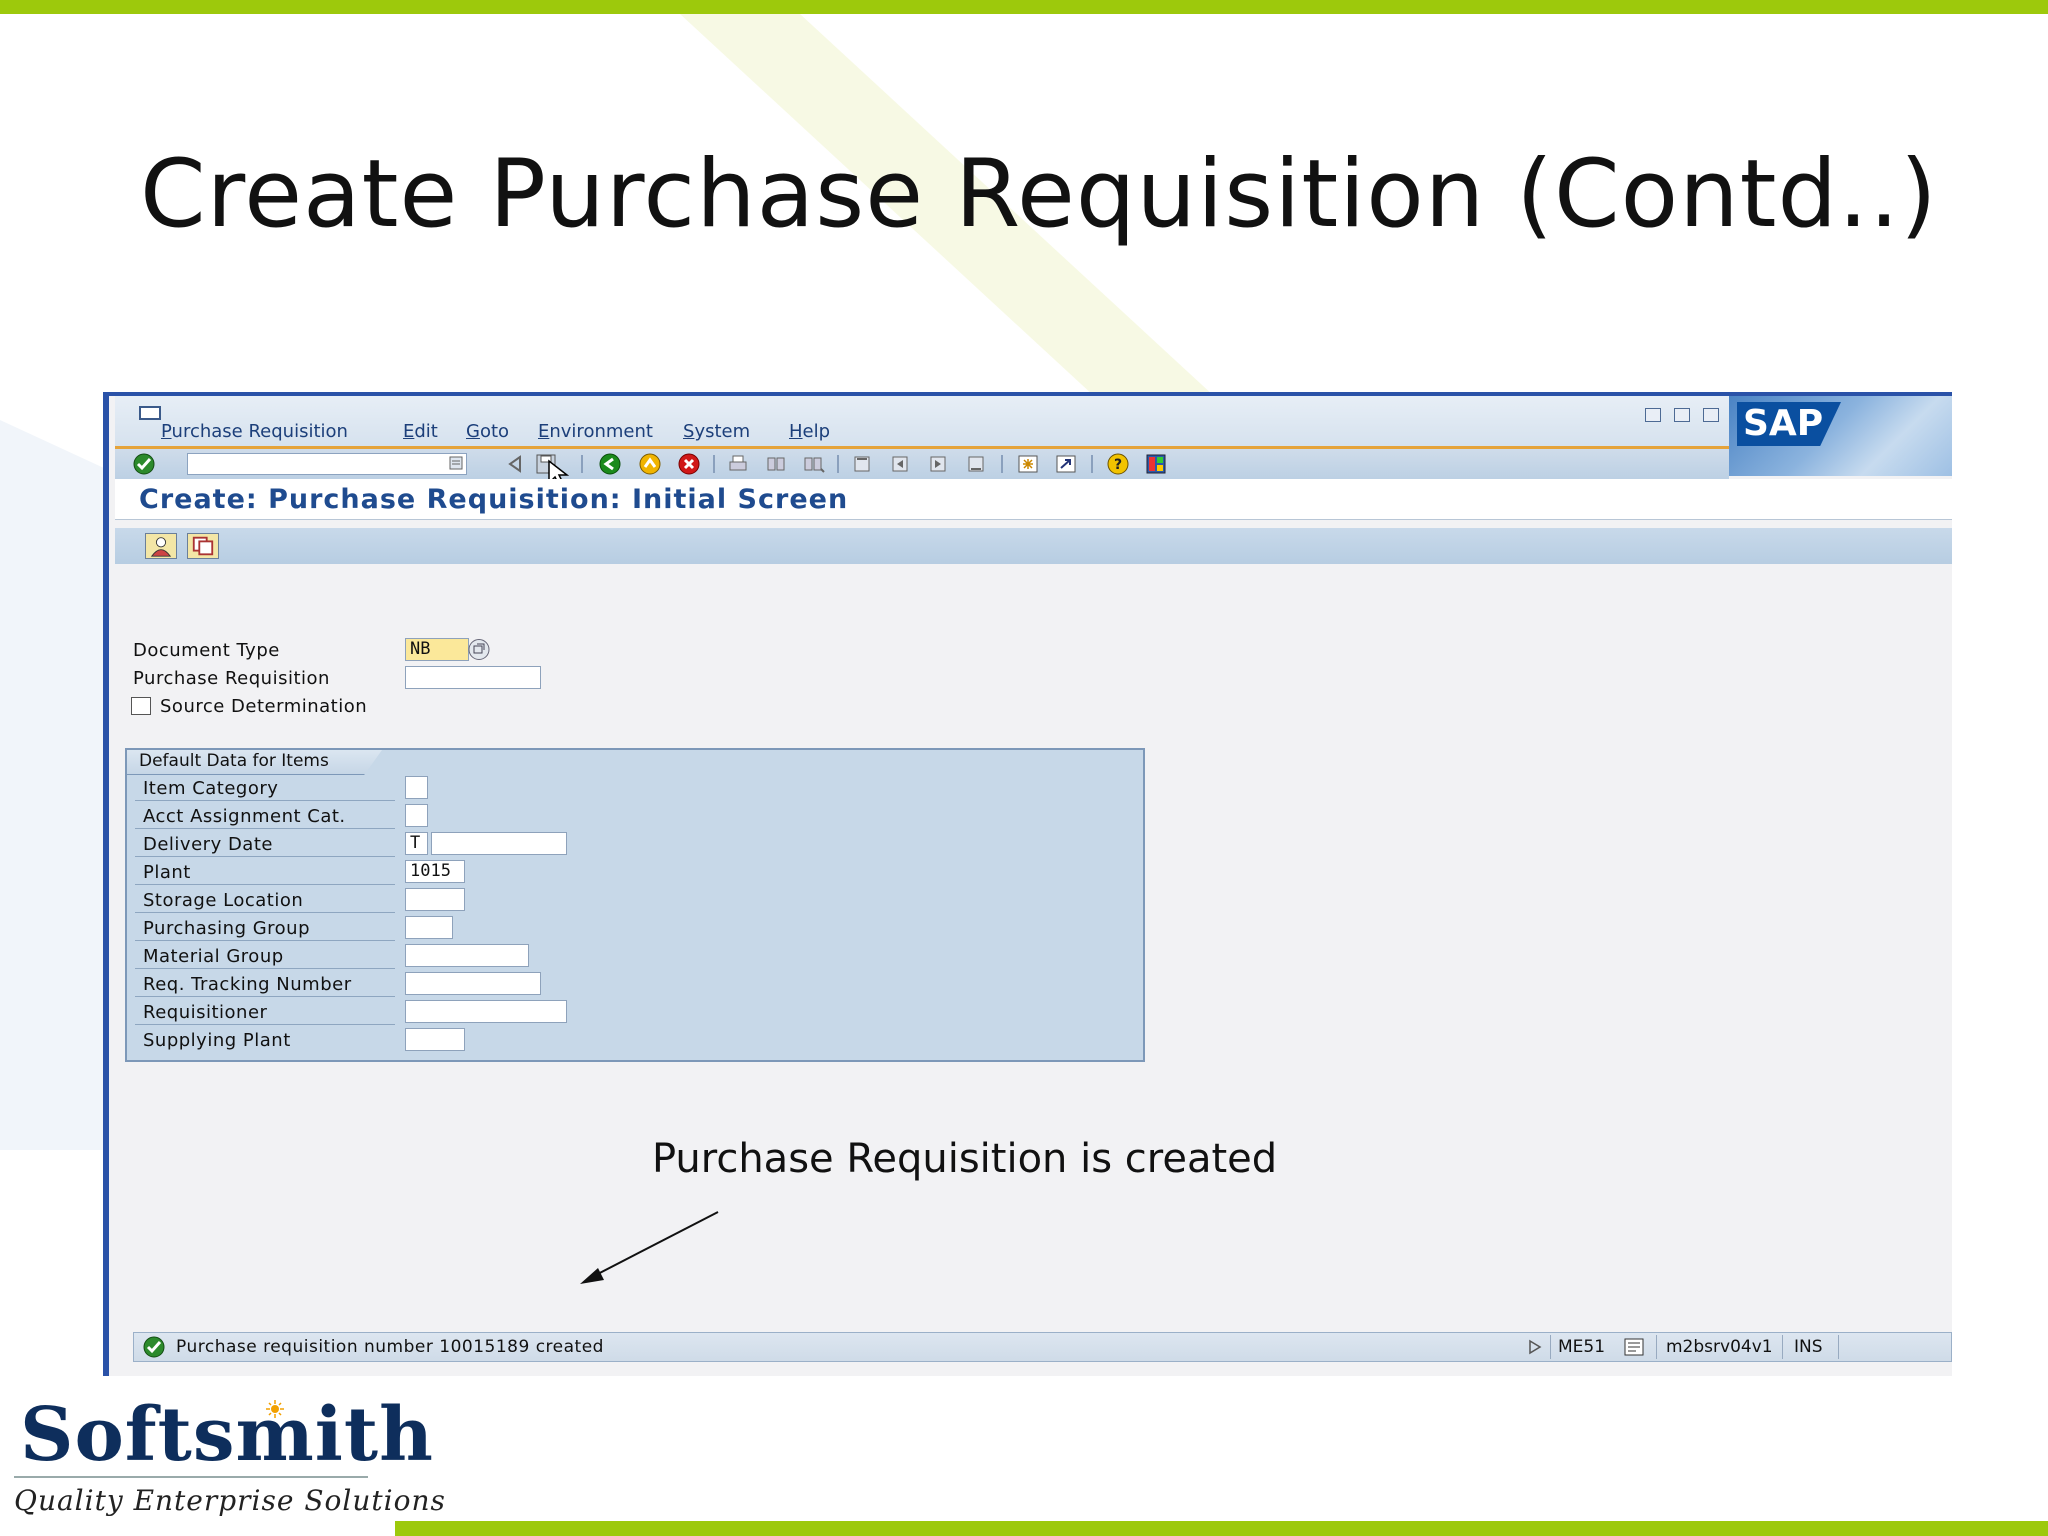 Image resolution: width=2048 pixels, height=1536 pixels. I want to click on req-tracking-label: Req. Tracking Number, so click(247, 984).